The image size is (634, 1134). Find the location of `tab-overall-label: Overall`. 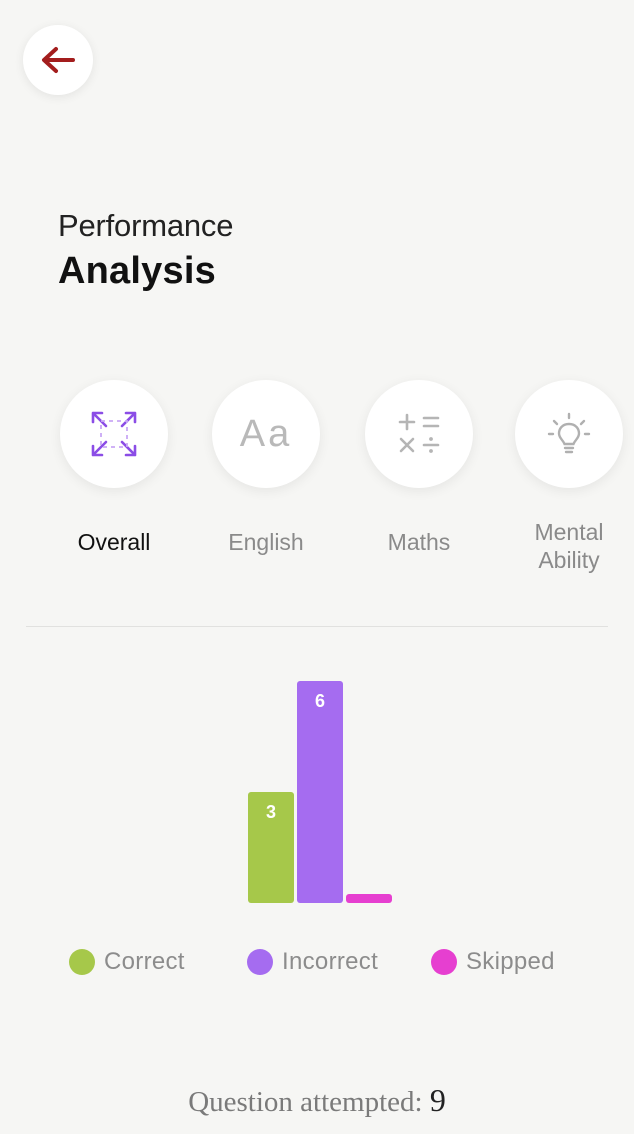

tab-overall-label: Overall is located at coordinates (114, 542).